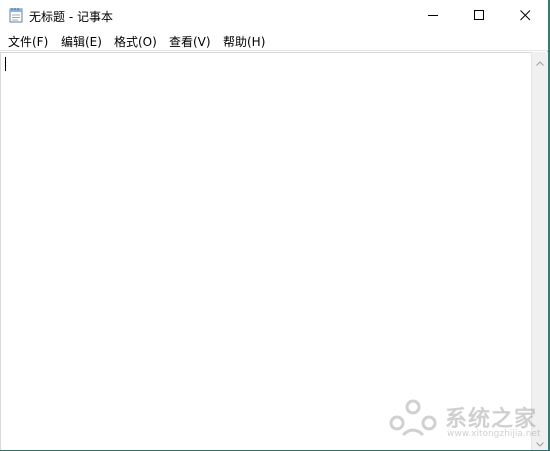 The width and height of the screenshot is (550, 451). I want to click on notepad-icon, so click(16, 15).